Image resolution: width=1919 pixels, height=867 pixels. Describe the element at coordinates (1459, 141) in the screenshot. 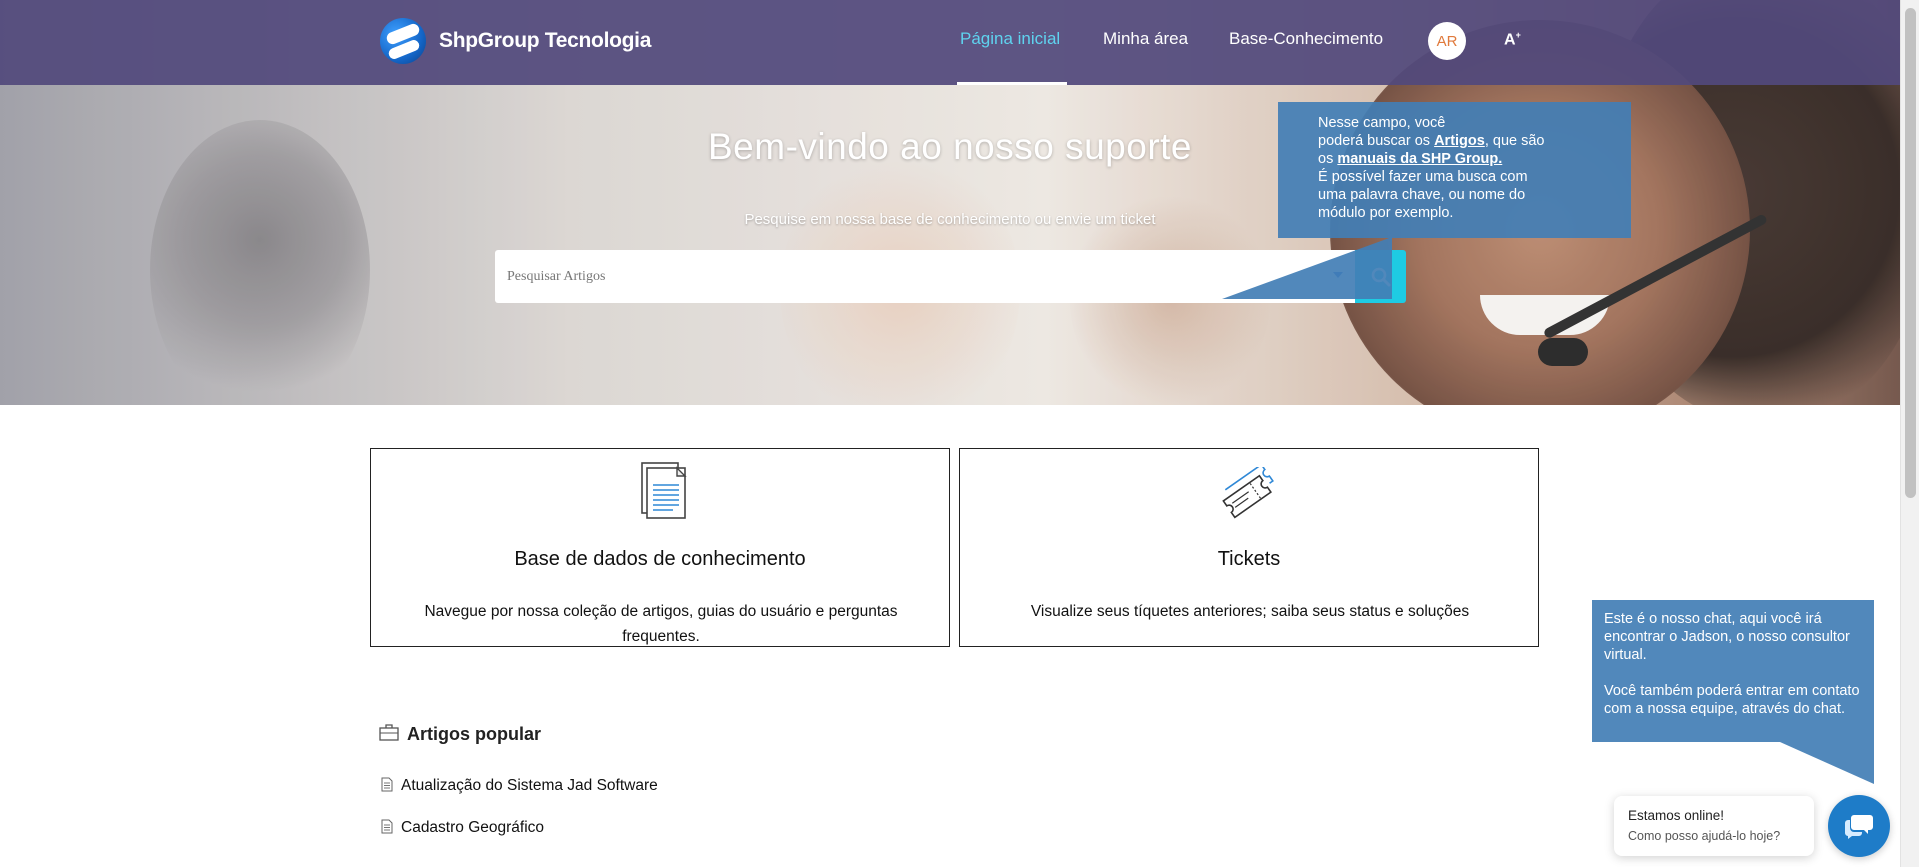

I see `articles-link: Artigos` at that location.